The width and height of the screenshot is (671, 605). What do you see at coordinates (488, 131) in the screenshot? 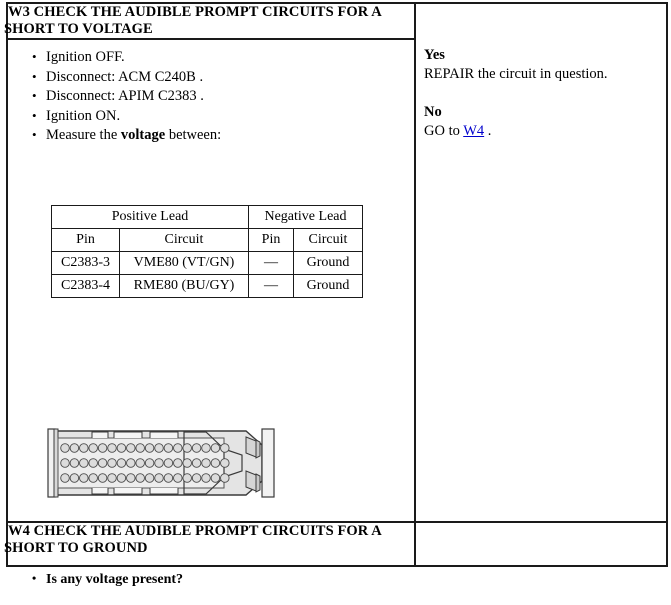
I see `answer-no-suffix: .` at bounding box center [488, 131].